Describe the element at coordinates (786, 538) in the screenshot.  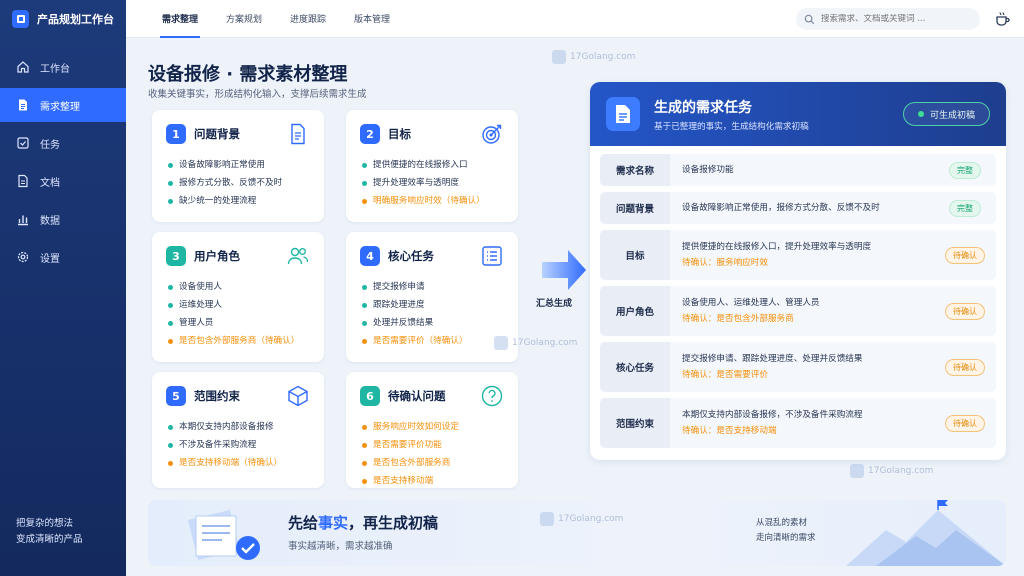
I see `banner-right-line: 走向清晰的需求` at that location.